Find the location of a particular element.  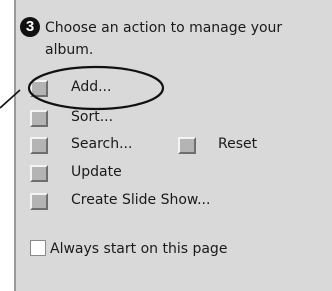

always-start-checkbox is located at coordinates (38, 248).